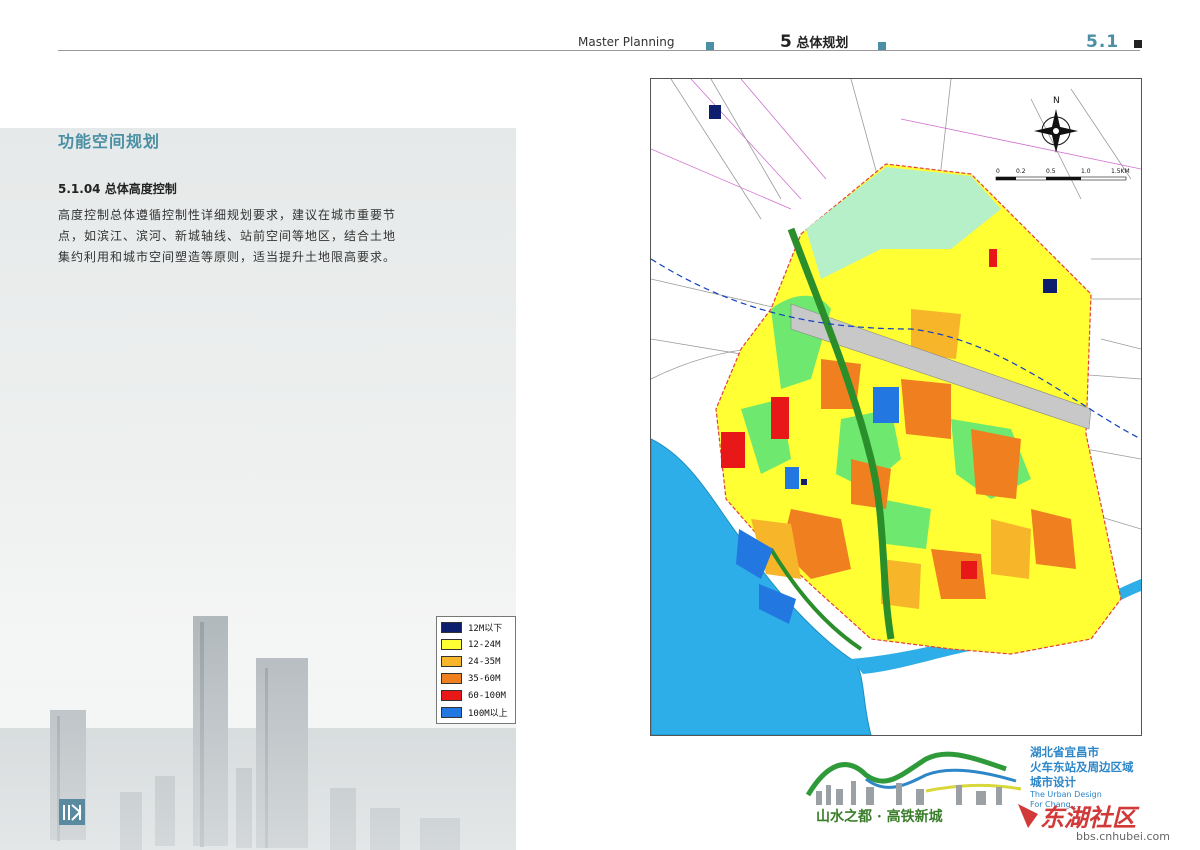 The image size is (1200, 850). What do you see at coordinates (786, 42) in the screenshot?
I see `chapter-number: 5` at bounding box center [786, 42].